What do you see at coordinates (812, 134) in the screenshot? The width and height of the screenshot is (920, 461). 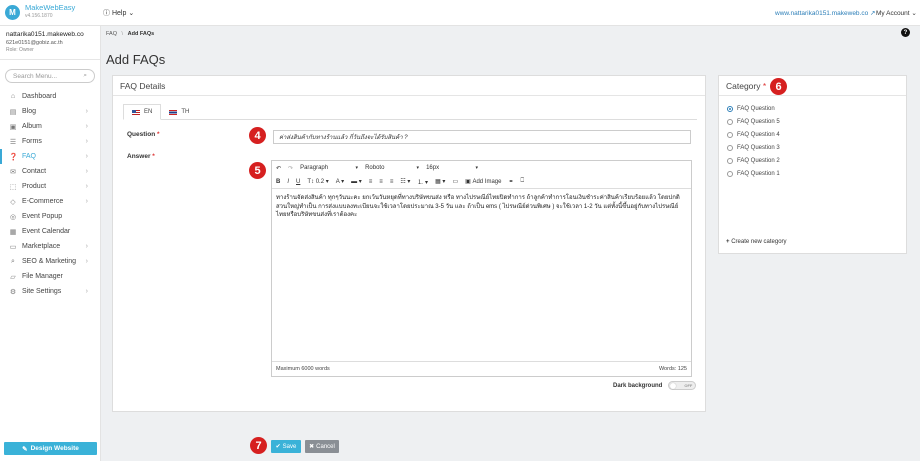 I see `category-option: FAQ Question 4` at bounding box center [812, 134].